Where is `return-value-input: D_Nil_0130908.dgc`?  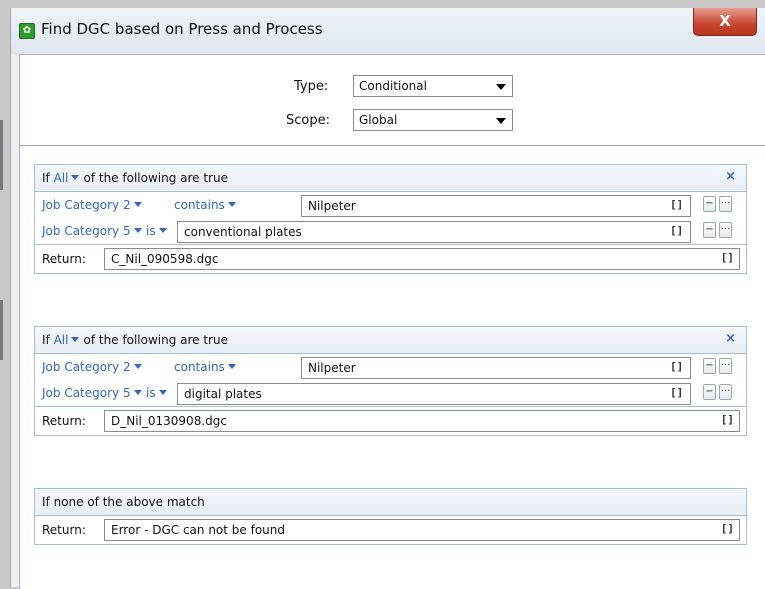 return-value-input: D_Nil_0130908.dgc is located at coordinates (422, 421).